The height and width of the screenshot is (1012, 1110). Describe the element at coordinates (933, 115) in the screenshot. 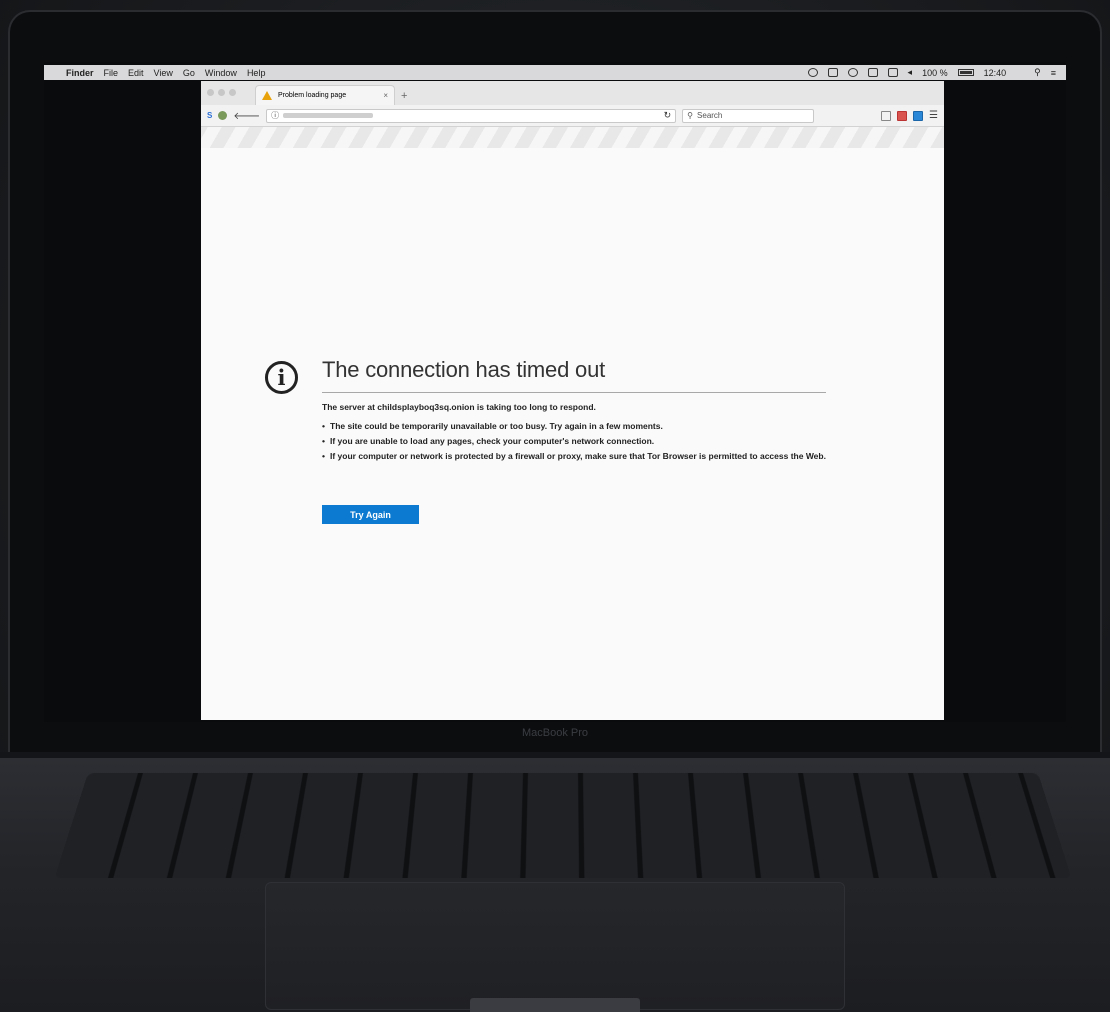

I see `hamburger-menu-icon: ☰` at that location.